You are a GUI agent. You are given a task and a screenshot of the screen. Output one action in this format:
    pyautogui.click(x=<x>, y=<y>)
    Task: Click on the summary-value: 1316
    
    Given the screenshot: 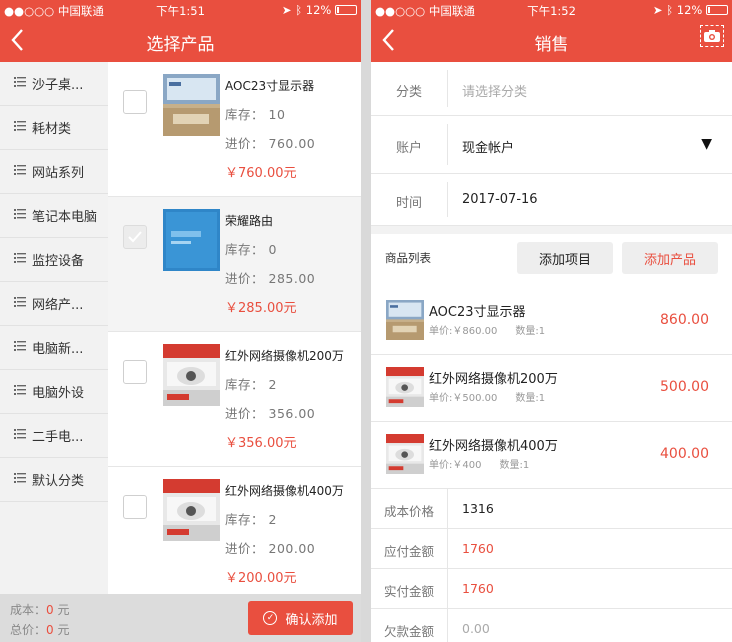 What is the action you would take?
    pyautogui.click(x=478, y=508)
    